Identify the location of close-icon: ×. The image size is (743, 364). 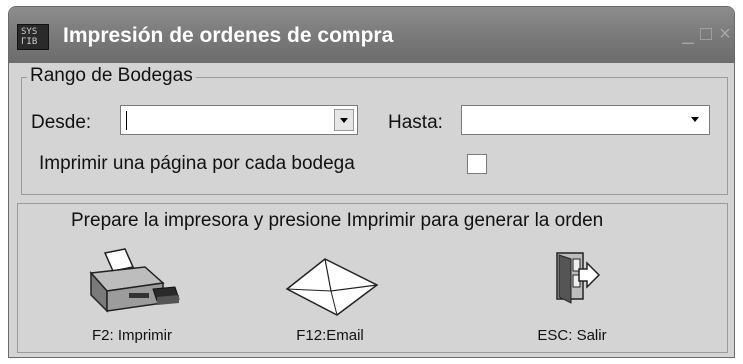
(725, 34).